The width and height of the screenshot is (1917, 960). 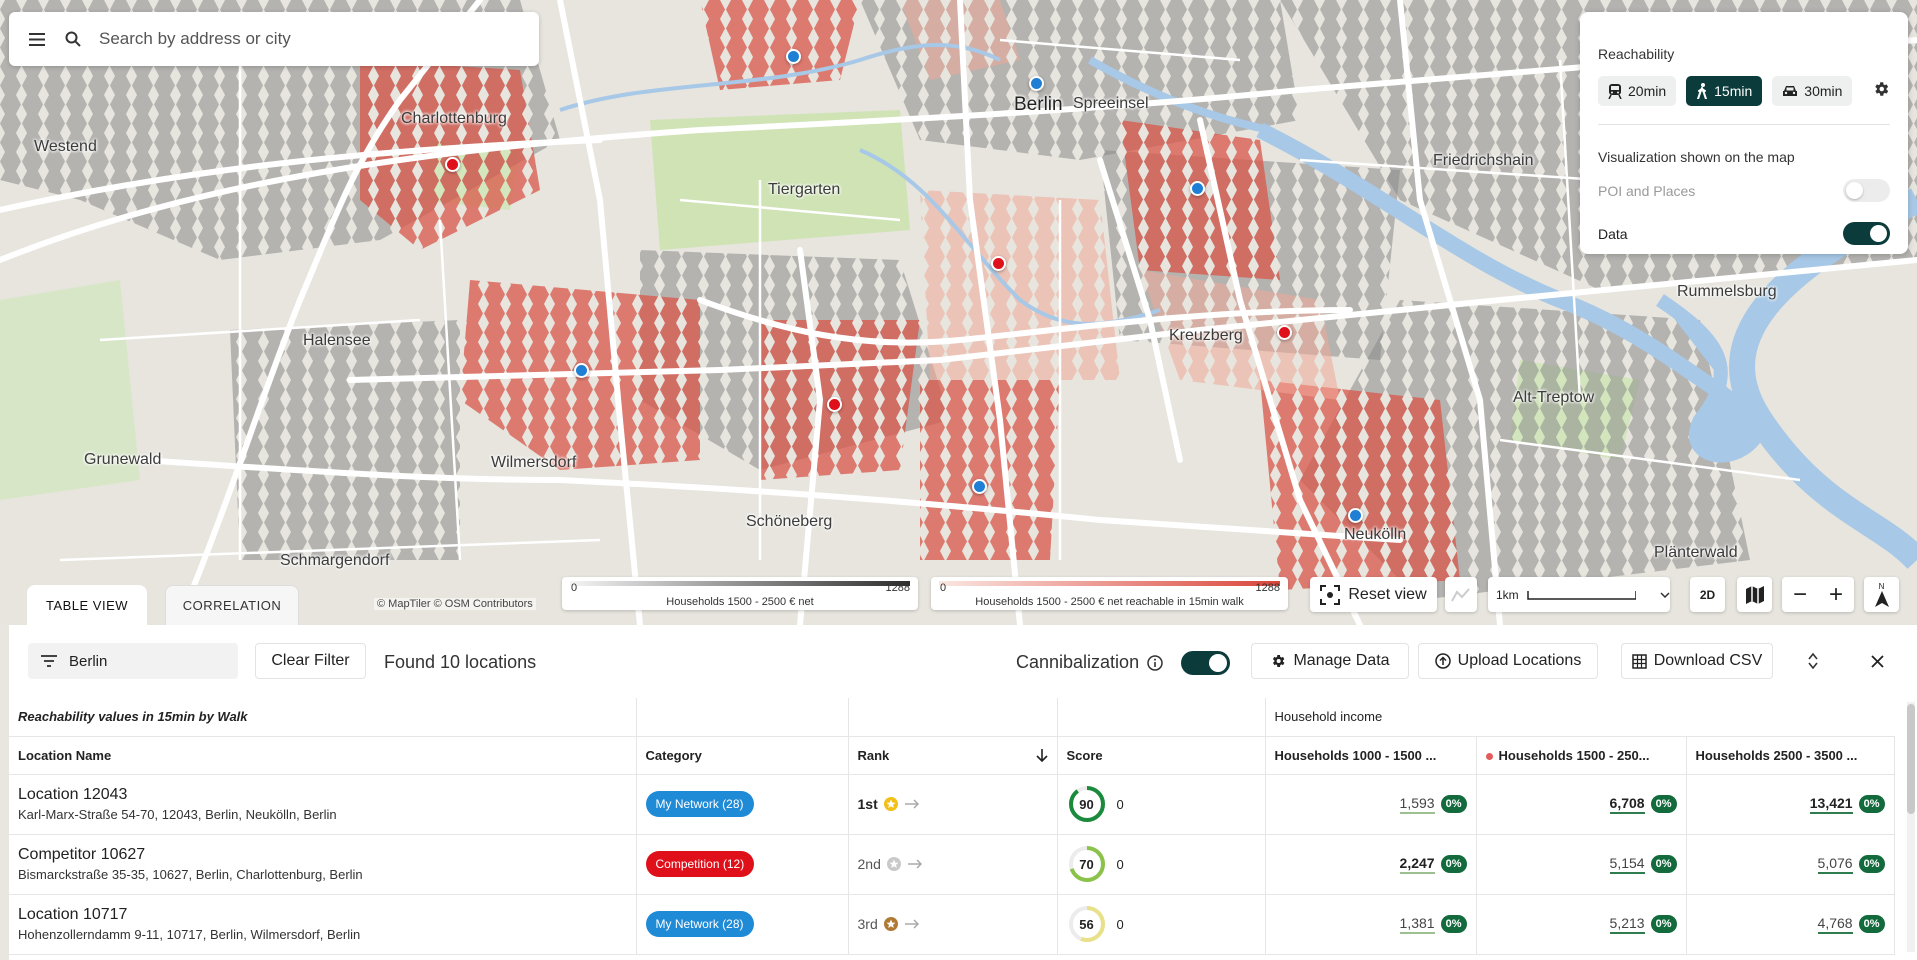 What do you see at coordinates (133, 661) in the screenshot?
I see `filter-input: Berlin` at bounding box center [133, 661].